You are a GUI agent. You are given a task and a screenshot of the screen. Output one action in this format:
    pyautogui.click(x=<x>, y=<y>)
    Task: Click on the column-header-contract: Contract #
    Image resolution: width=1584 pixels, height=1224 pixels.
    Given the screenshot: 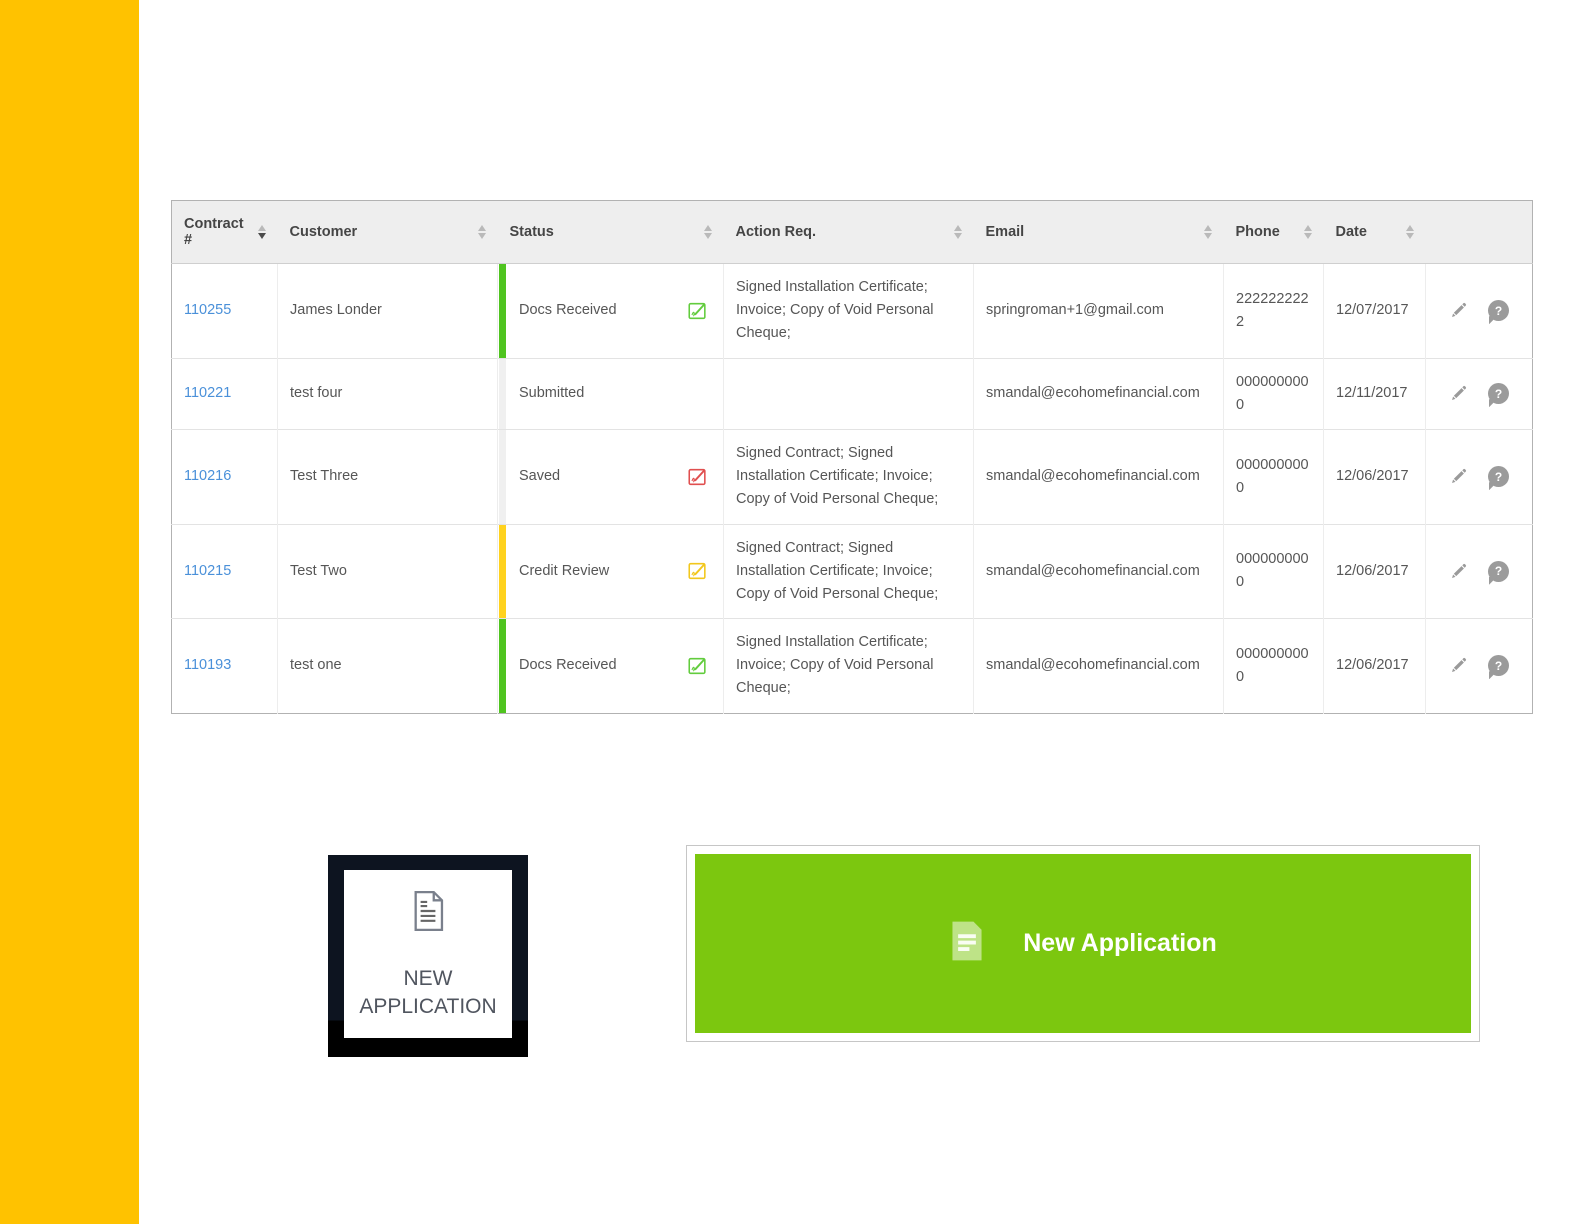 What is the action you would take?
    pyautogui.click(x=224, y=232)
    